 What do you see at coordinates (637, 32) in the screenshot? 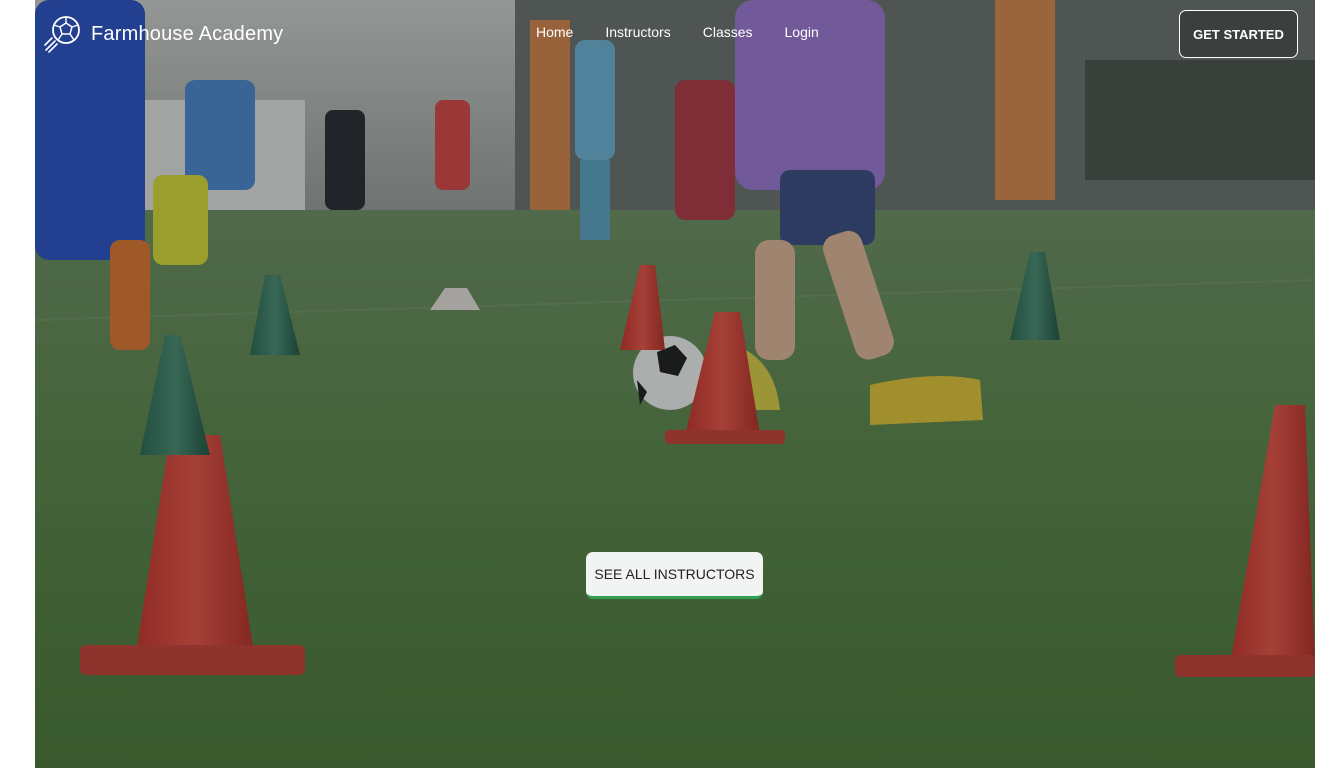
I see `nav-link-instructors: Instructors` at bounding box center [637, 32].